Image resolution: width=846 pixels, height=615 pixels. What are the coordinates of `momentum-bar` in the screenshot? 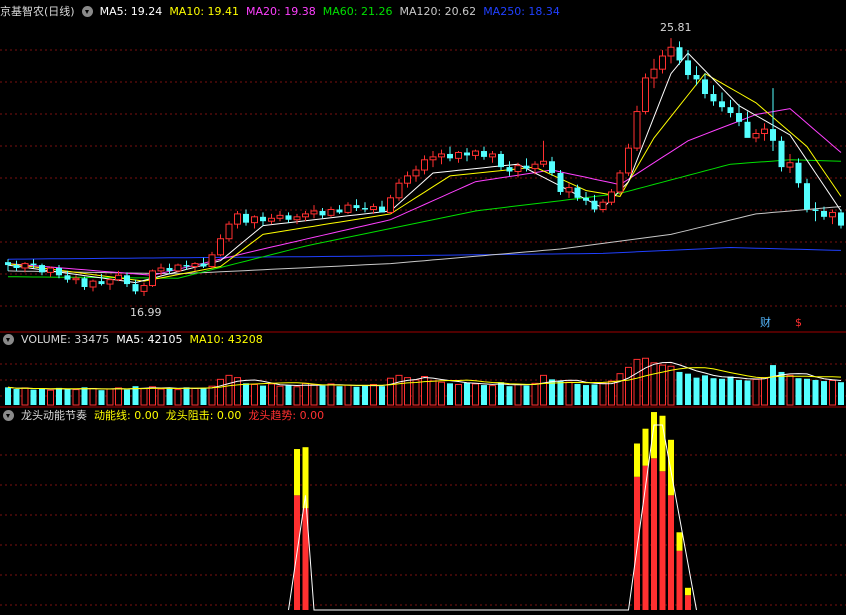 It's located at (637, 543).